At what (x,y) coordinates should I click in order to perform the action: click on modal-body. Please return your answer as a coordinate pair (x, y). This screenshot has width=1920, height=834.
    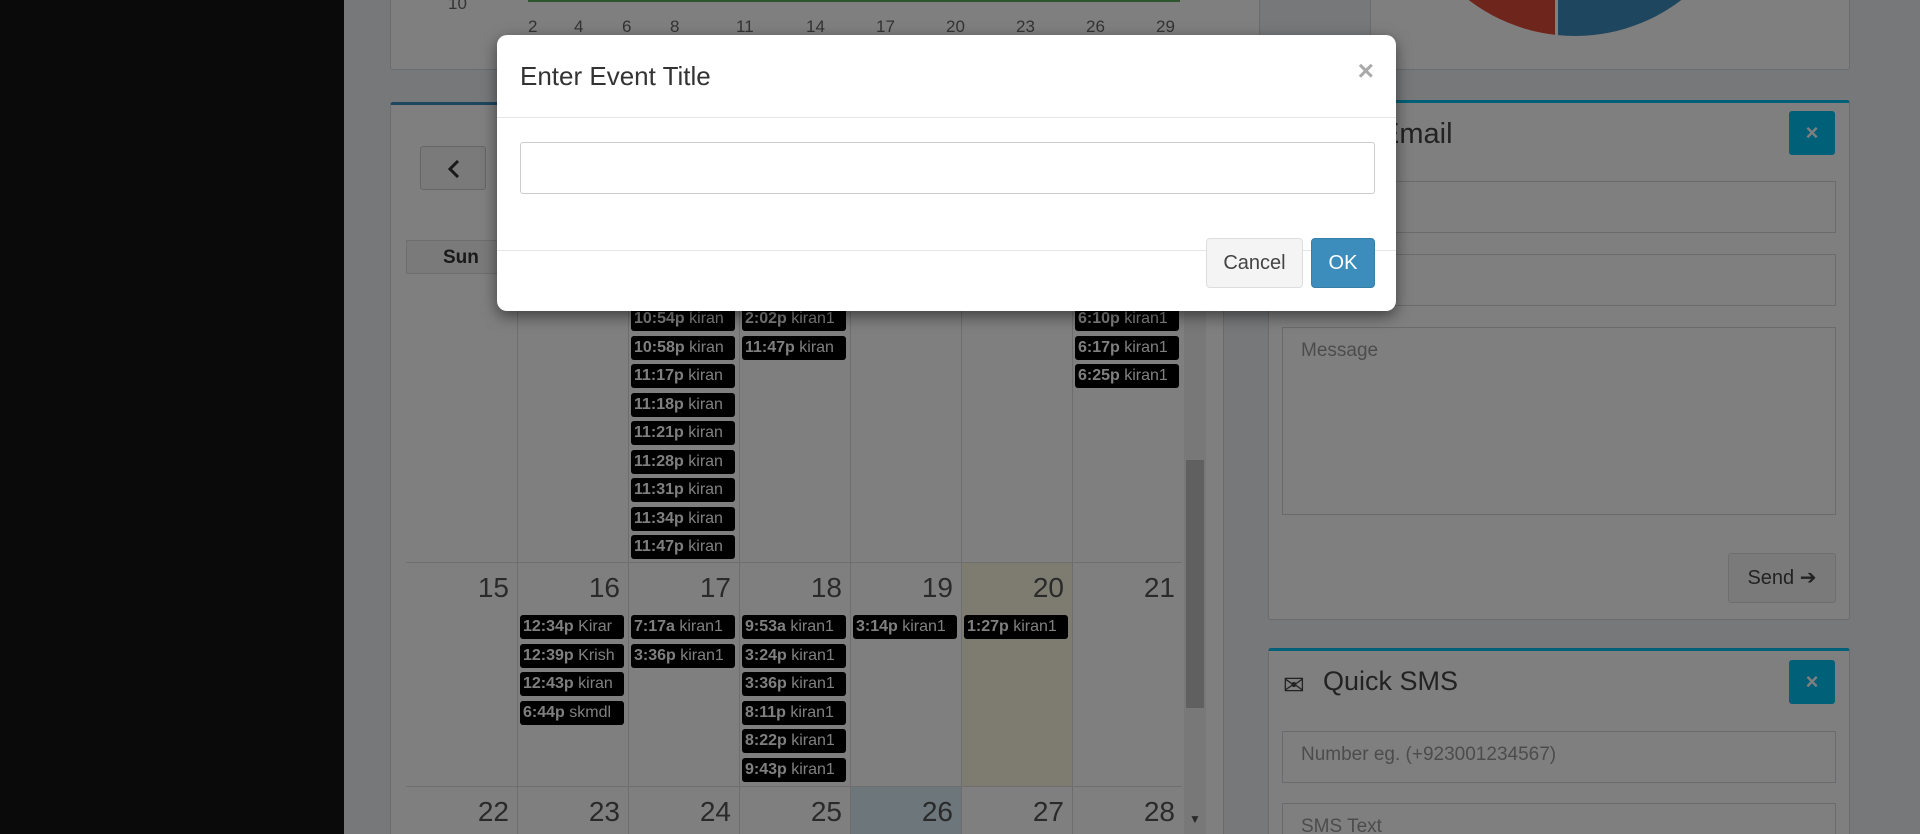
    Looking at the image, I should click on (946, 184).